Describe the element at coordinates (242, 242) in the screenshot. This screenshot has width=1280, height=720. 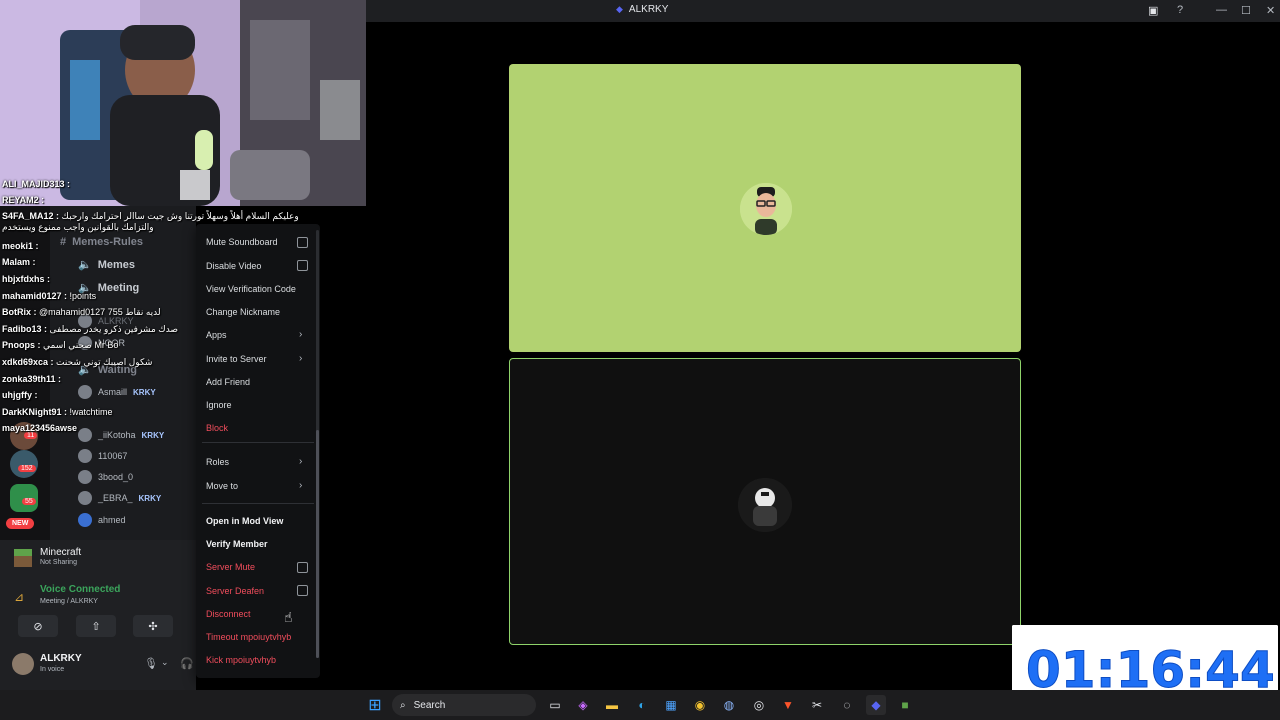
I see `menu-item-mute-soundboard: Mute Soundboard` at that location.